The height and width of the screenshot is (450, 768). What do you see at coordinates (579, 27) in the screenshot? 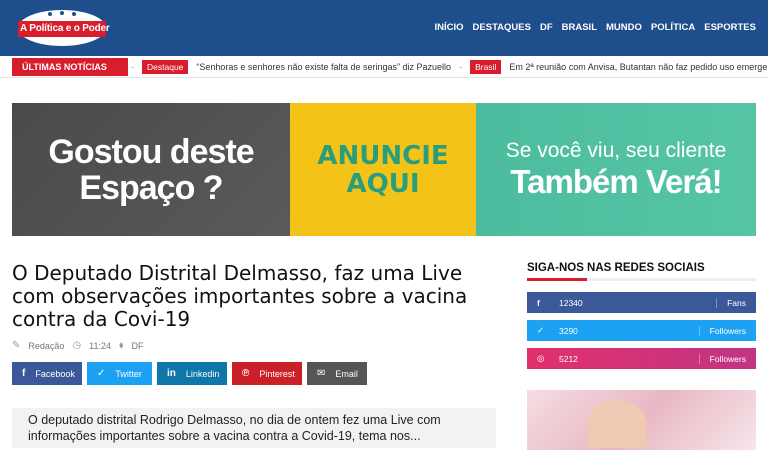
I see `nav-brasil: BRASIL` at bounding box center [579, 27].